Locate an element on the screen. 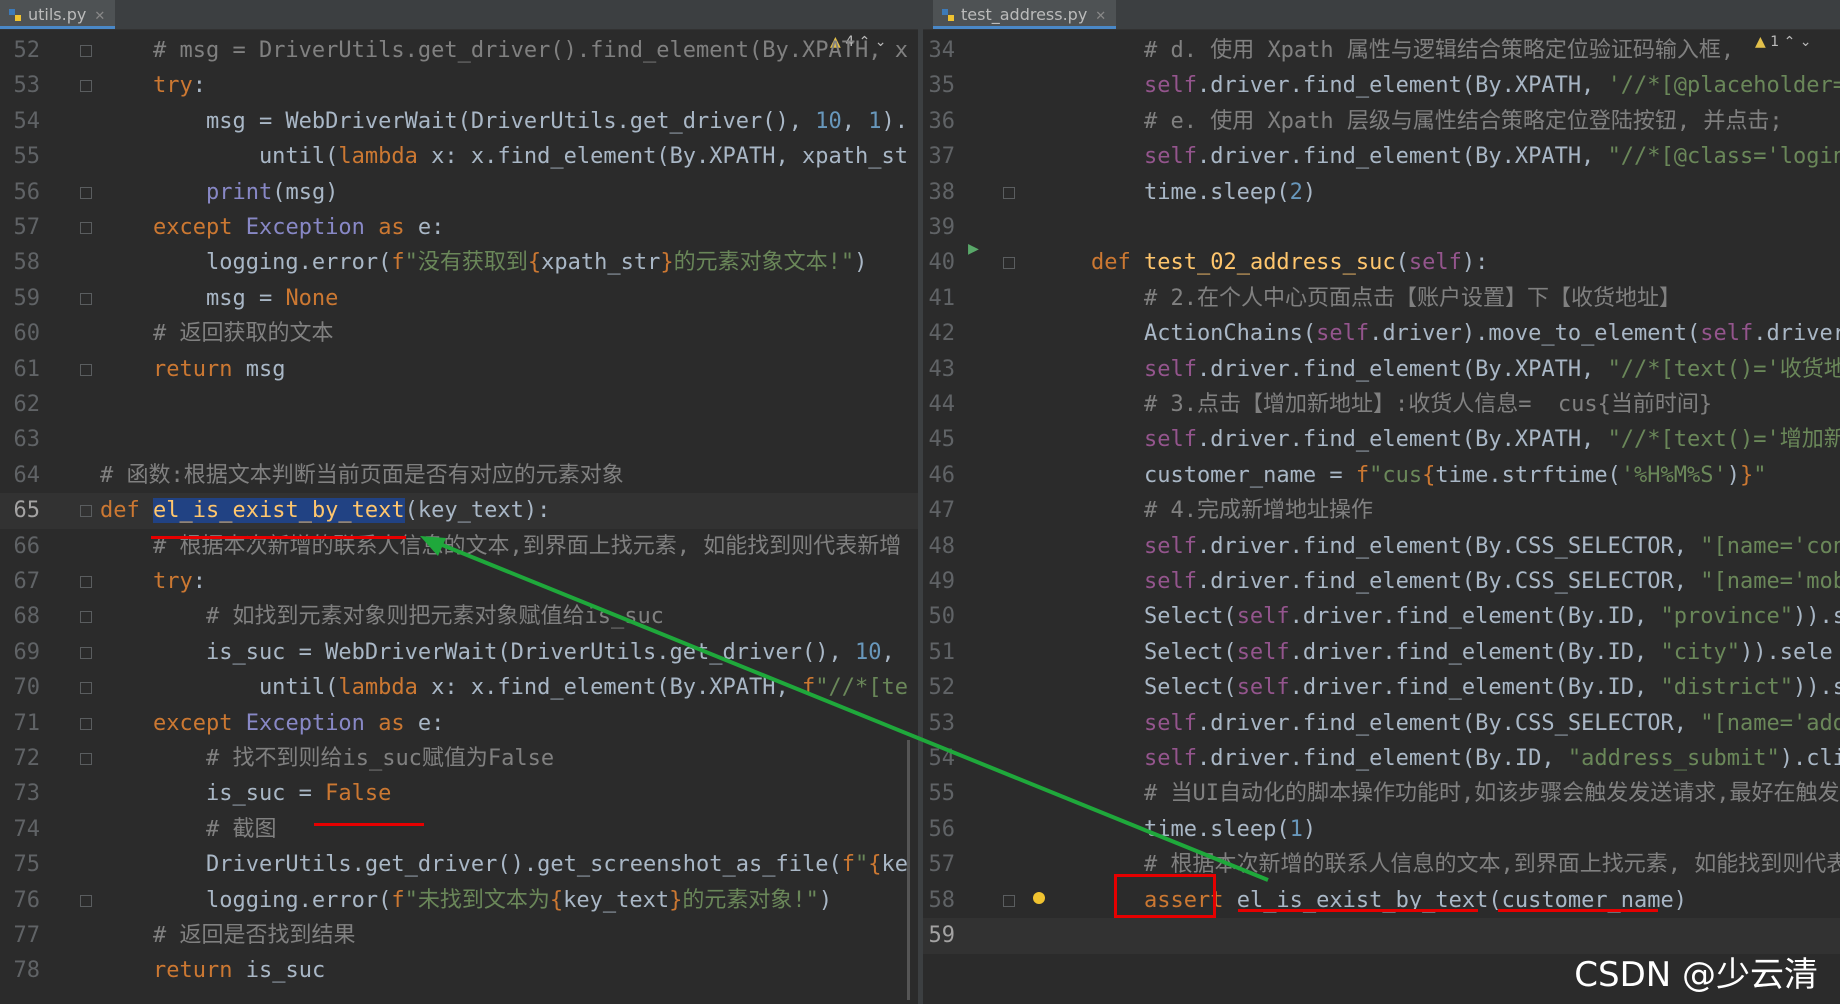 This screenshot has width=1840, height=1004. code-line: 40 def test_02_address_suc(self): is located at coordinates (1381, 263).